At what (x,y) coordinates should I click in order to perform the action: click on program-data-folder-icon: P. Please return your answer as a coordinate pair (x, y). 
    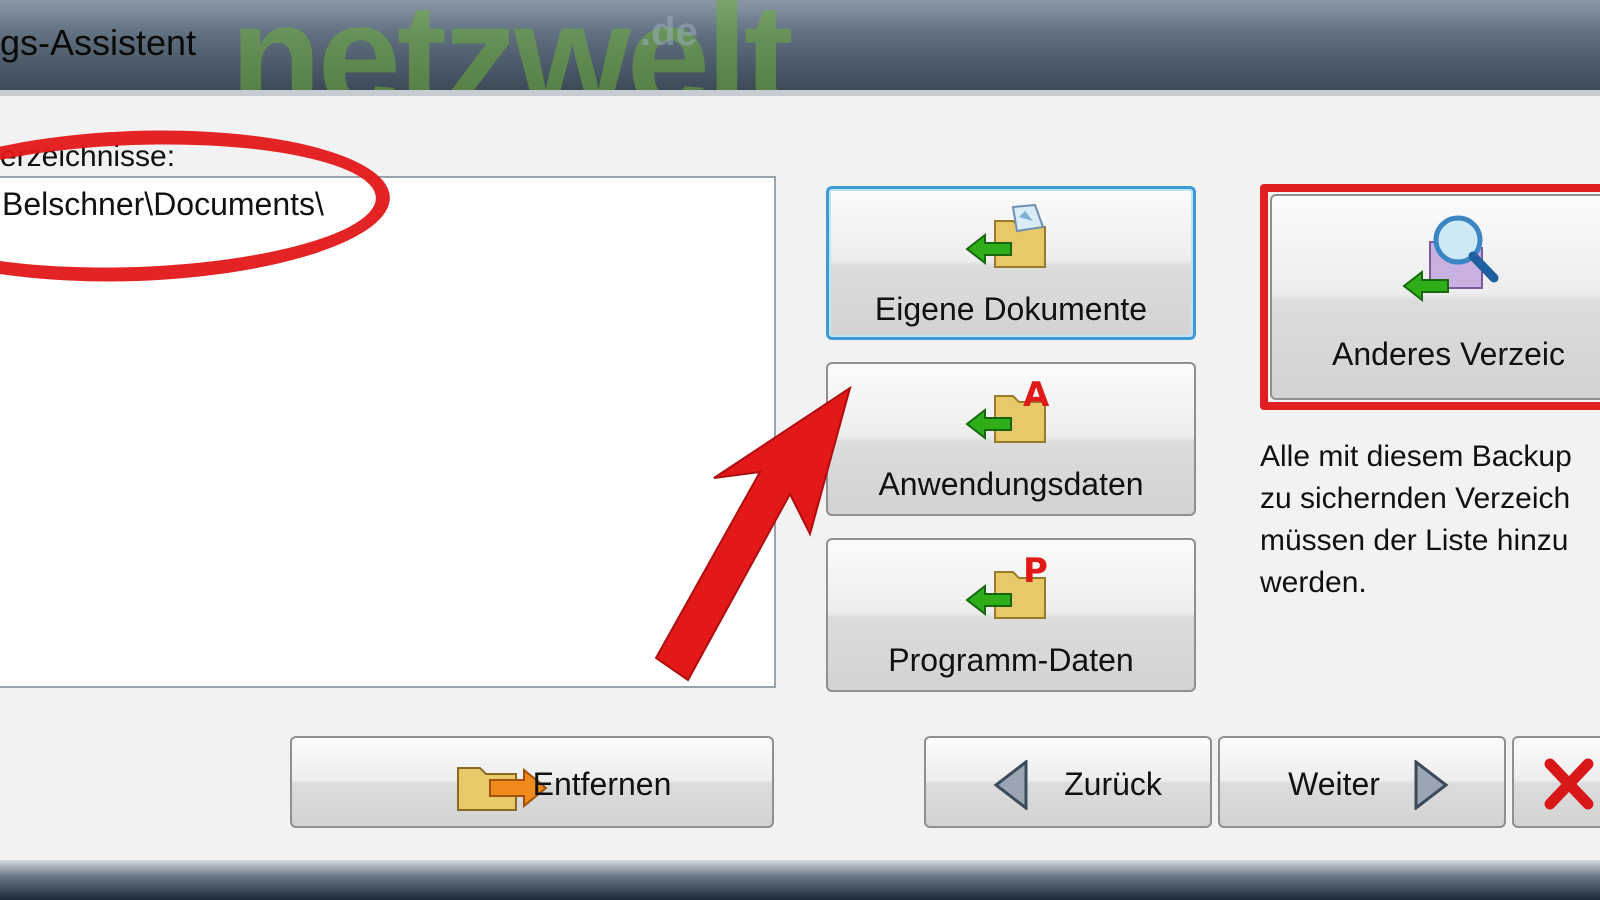
    Looking at the image, I should click on (1011, 591).